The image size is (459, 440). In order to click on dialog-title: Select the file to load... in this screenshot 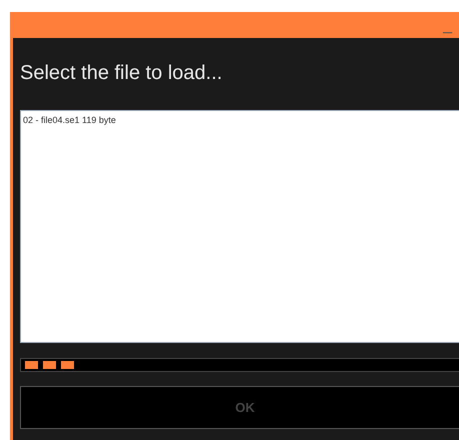, I will do `click(122, 73)`.